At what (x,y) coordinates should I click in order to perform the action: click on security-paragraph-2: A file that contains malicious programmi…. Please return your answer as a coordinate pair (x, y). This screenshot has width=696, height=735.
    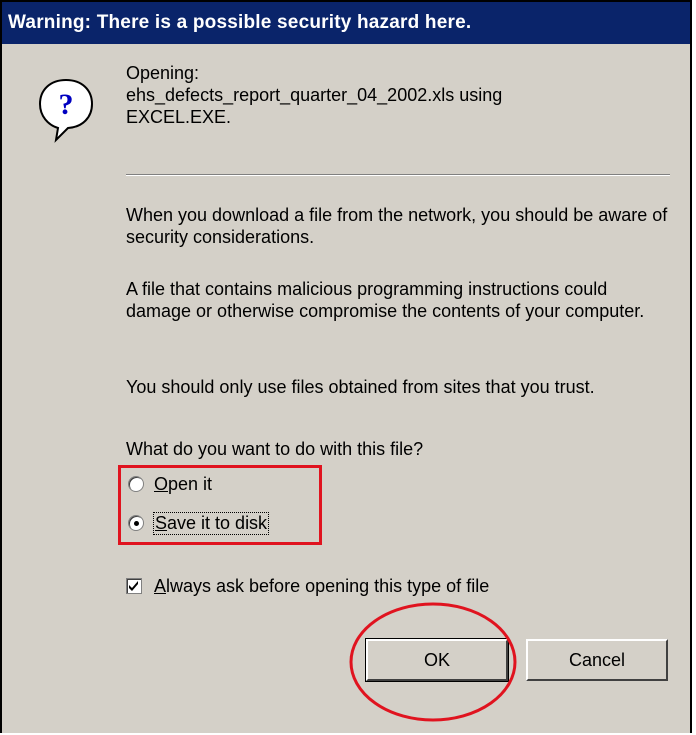
    Looking at the image, I should click on (385, 300).